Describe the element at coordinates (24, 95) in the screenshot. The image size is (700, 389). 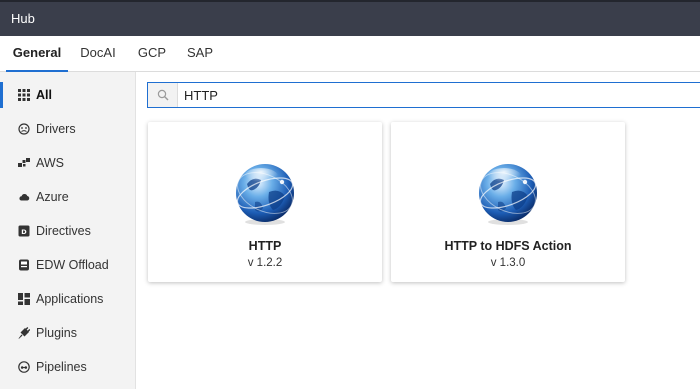
I see `grid-icon` at that location.